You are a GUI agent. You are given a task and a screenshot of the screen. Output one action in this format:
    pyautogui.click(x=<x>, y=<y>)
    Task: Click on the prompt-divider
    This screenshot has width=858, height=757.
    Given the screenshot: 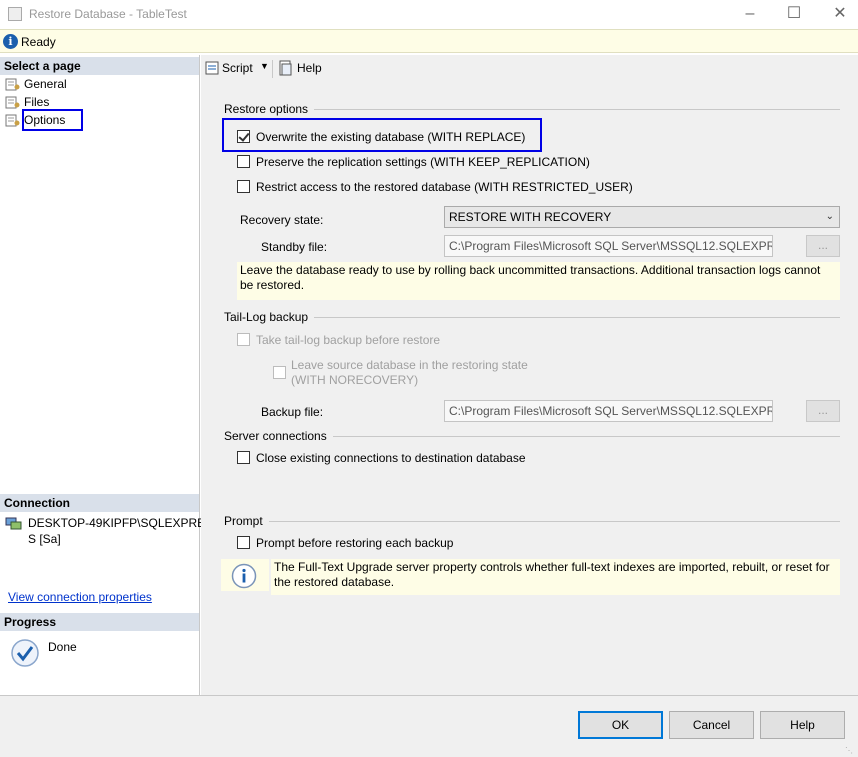 What is the action you would take?
    pyautogui.click(x=532, y=521)
    